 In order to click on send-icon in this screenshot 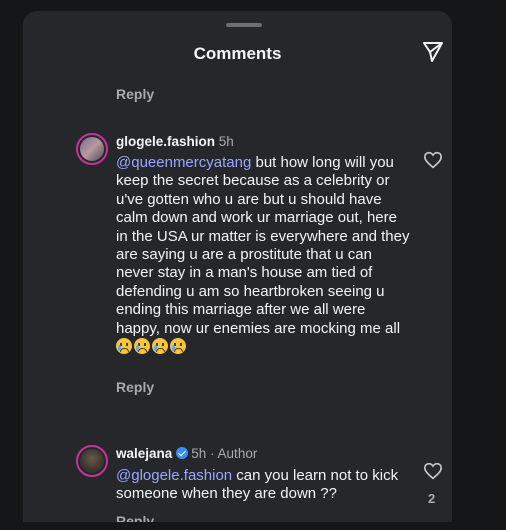, I will do `click(433, 52)`.